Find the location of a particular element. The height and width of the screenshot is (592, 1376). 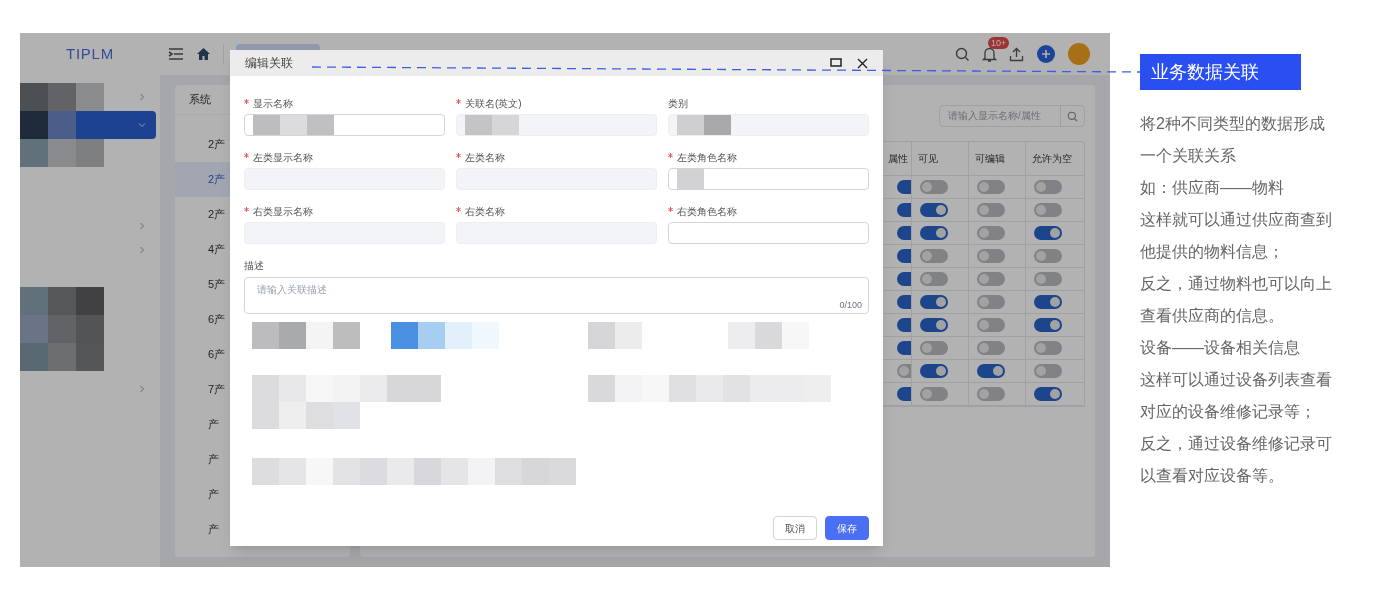

home-icon is located at coordinates (203, 54).